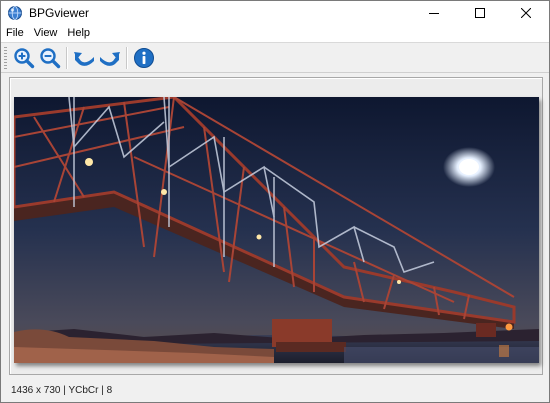  I want to click on minimize-icon, so click(434, 13).